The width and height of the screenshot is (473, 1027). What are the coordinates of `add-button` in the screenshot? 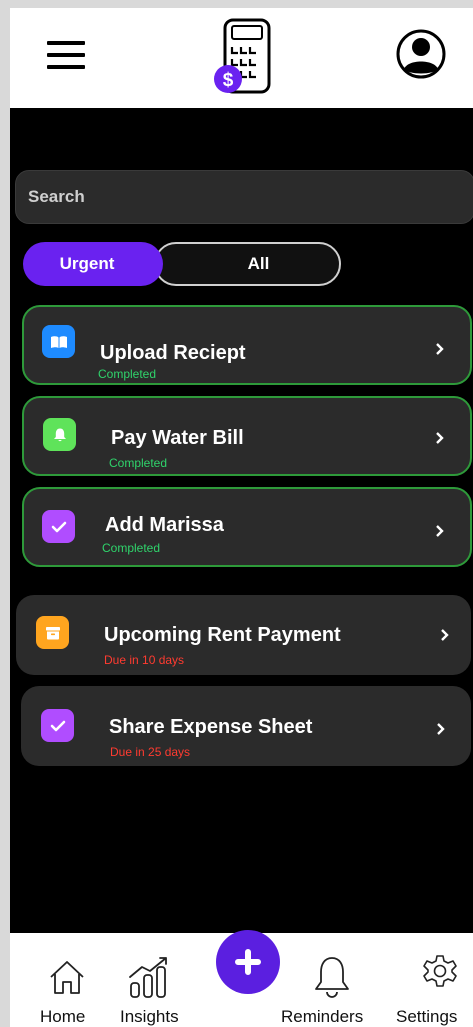 It's located at (248, 962).